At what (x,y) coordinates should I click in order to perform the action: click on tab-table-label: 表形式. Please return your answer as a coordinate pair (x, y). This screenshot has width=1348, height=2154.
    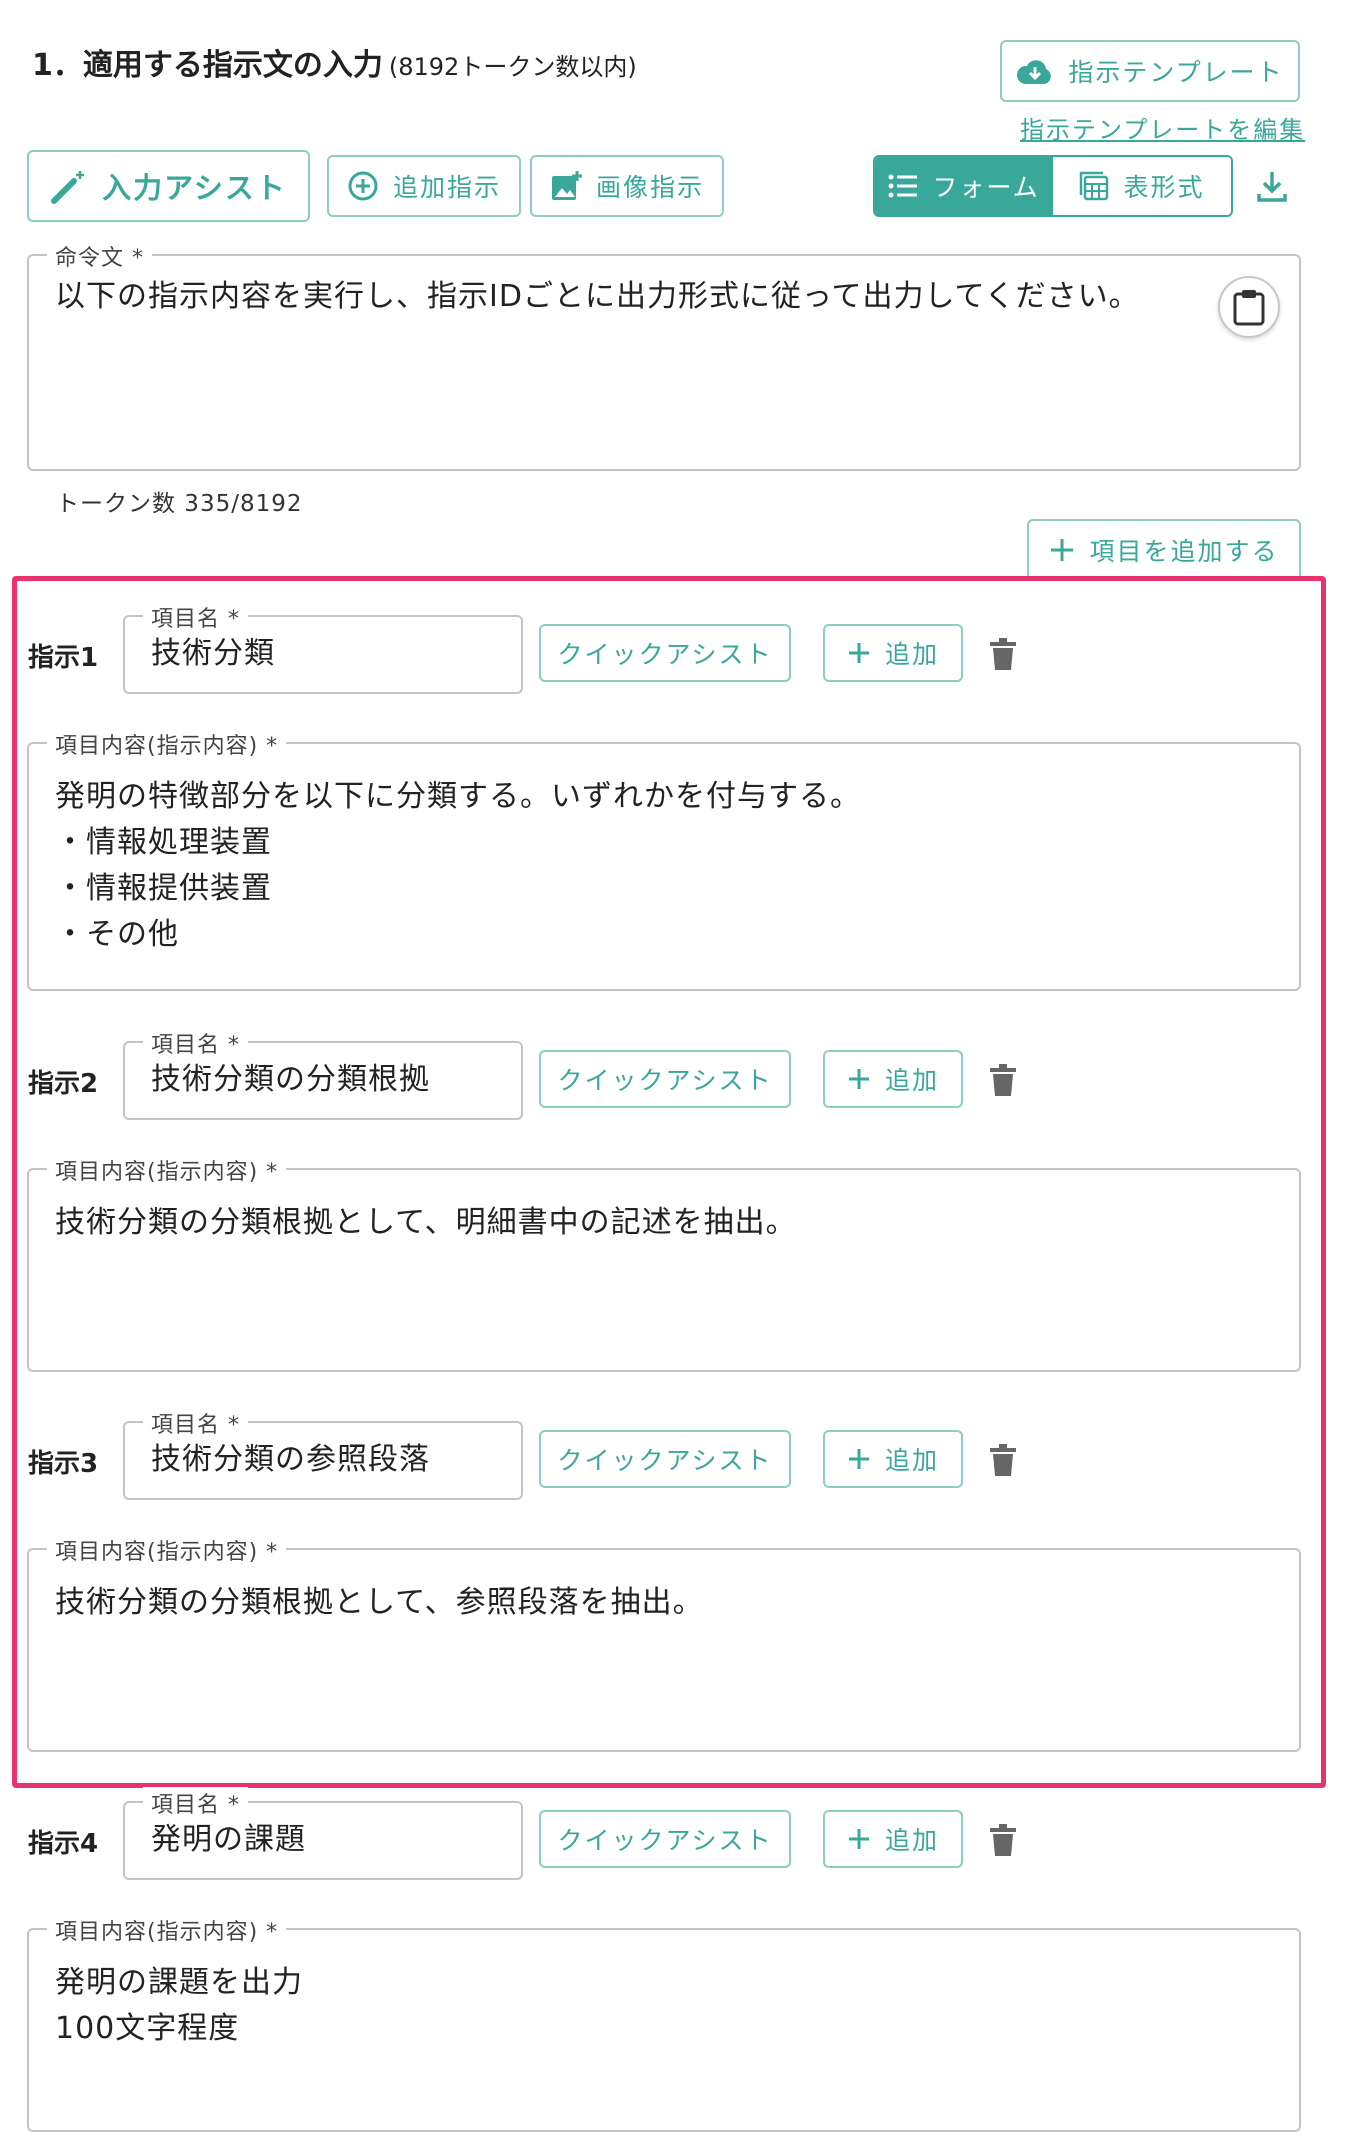
    Looking at the image, I should click on (1164, 187).